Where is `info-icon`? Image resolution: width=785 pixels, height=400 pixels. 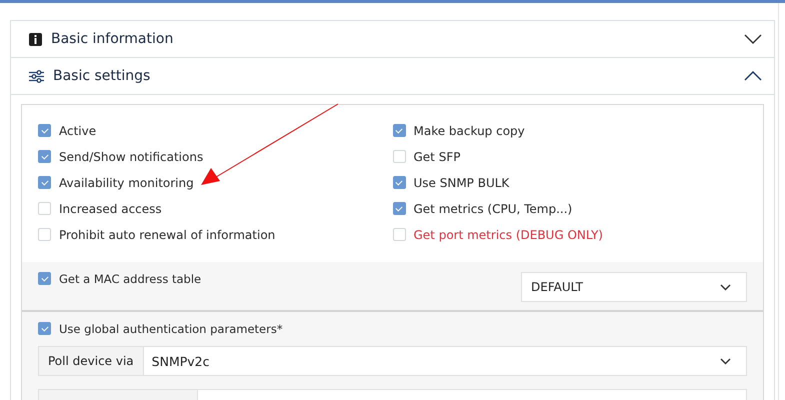 info-icon is located at coordinates (35, 39).